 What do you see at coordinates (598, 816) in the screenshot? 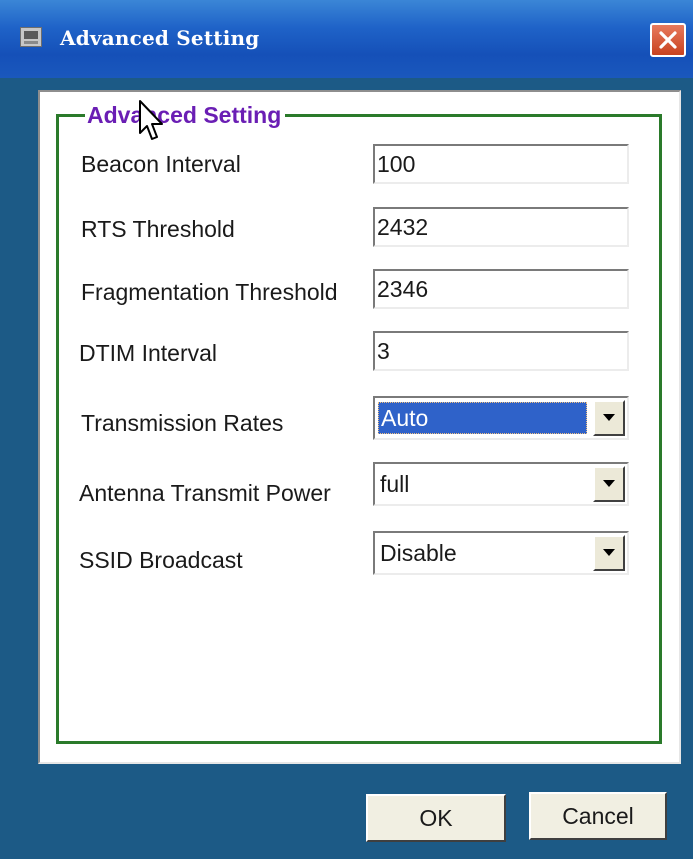
I see `cancel-button: Cancel` at bounding box center [598, 816].